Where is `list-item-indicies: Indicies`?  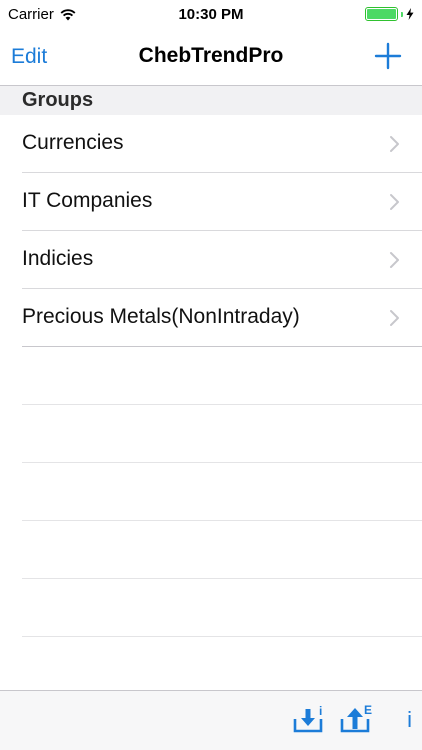 list-item-indicies: Indicies is located at coordinates (211, 260).